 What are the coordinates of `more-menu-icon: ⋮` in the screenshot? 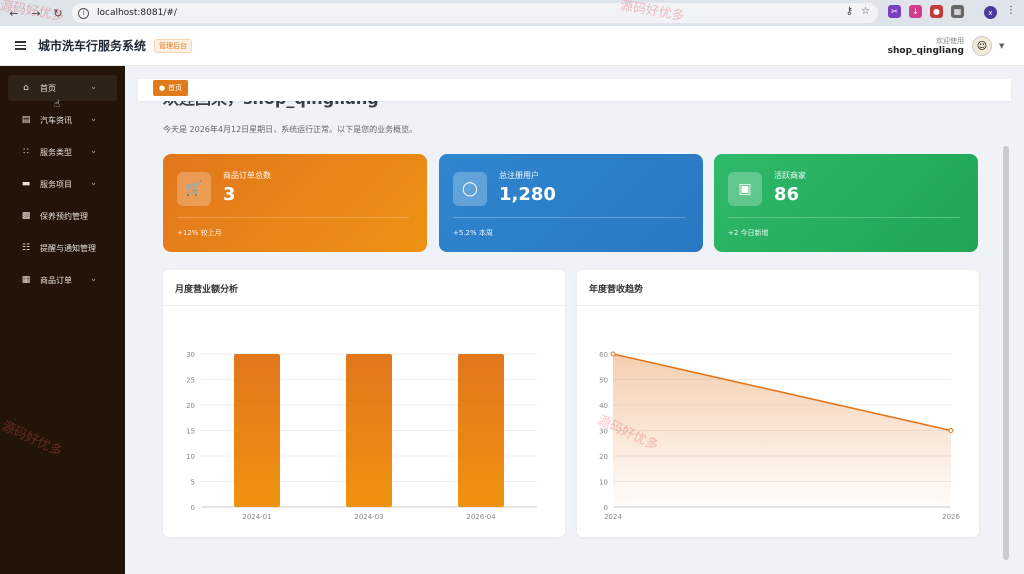 It's located at (1011, 10).